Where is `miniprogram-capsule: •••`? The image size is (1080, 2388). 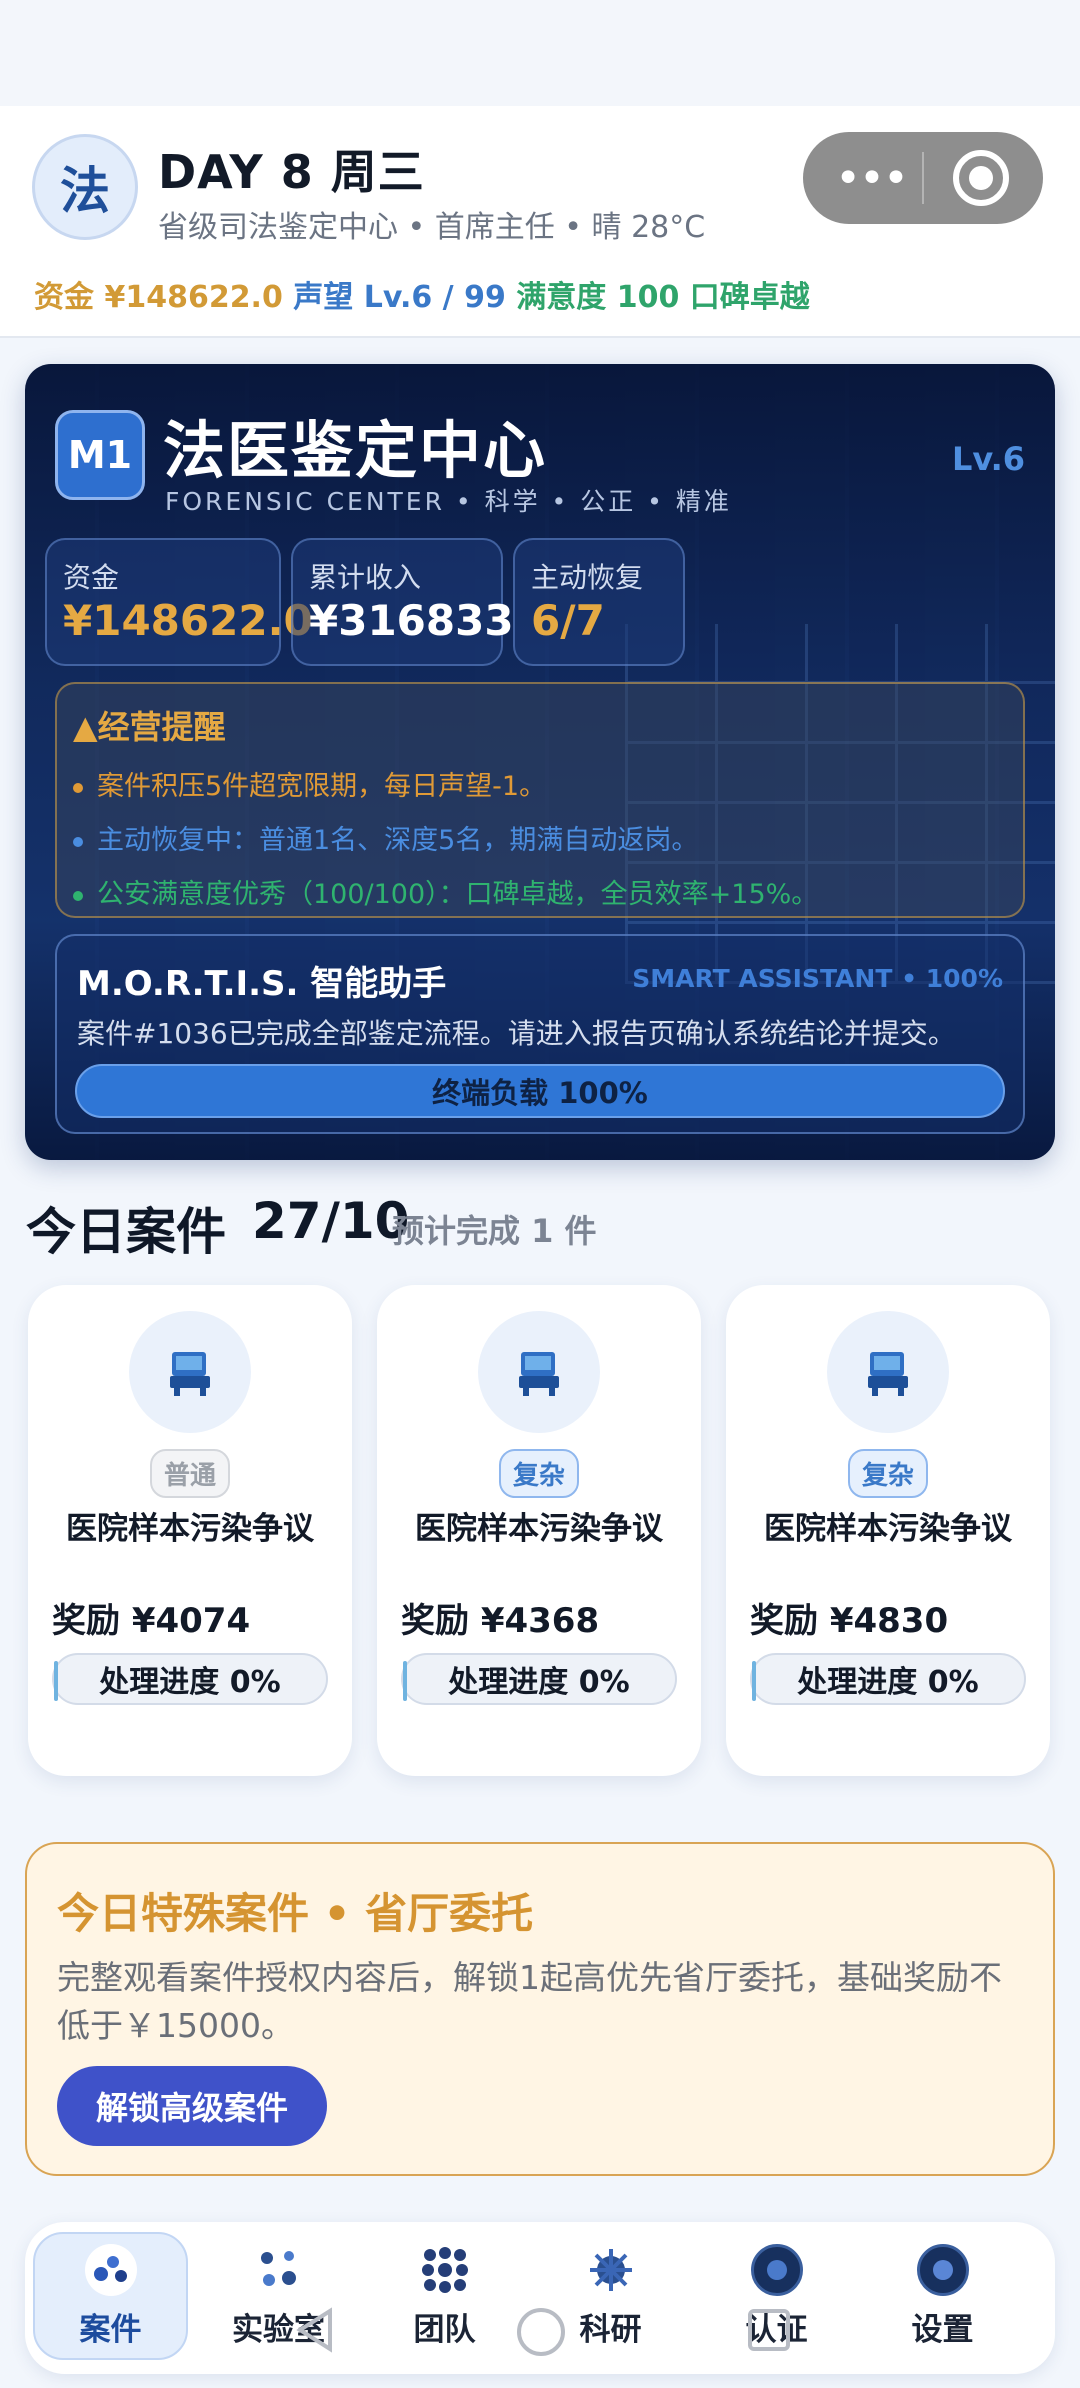 miniprogram-capsule: ••• is located at coordinates (923, 178).